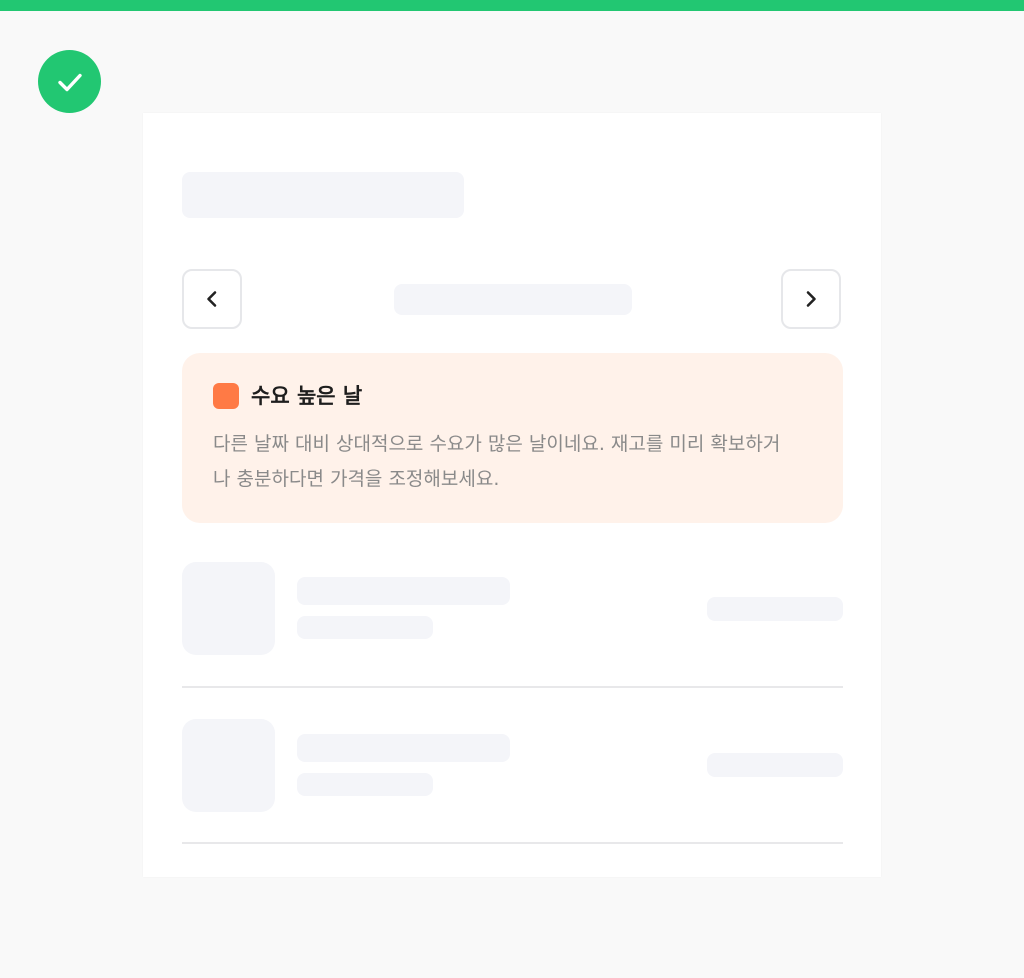 The height and width of the screenshot is (978, 1024). I want to click on top-accent-bar, so click(512, 5).